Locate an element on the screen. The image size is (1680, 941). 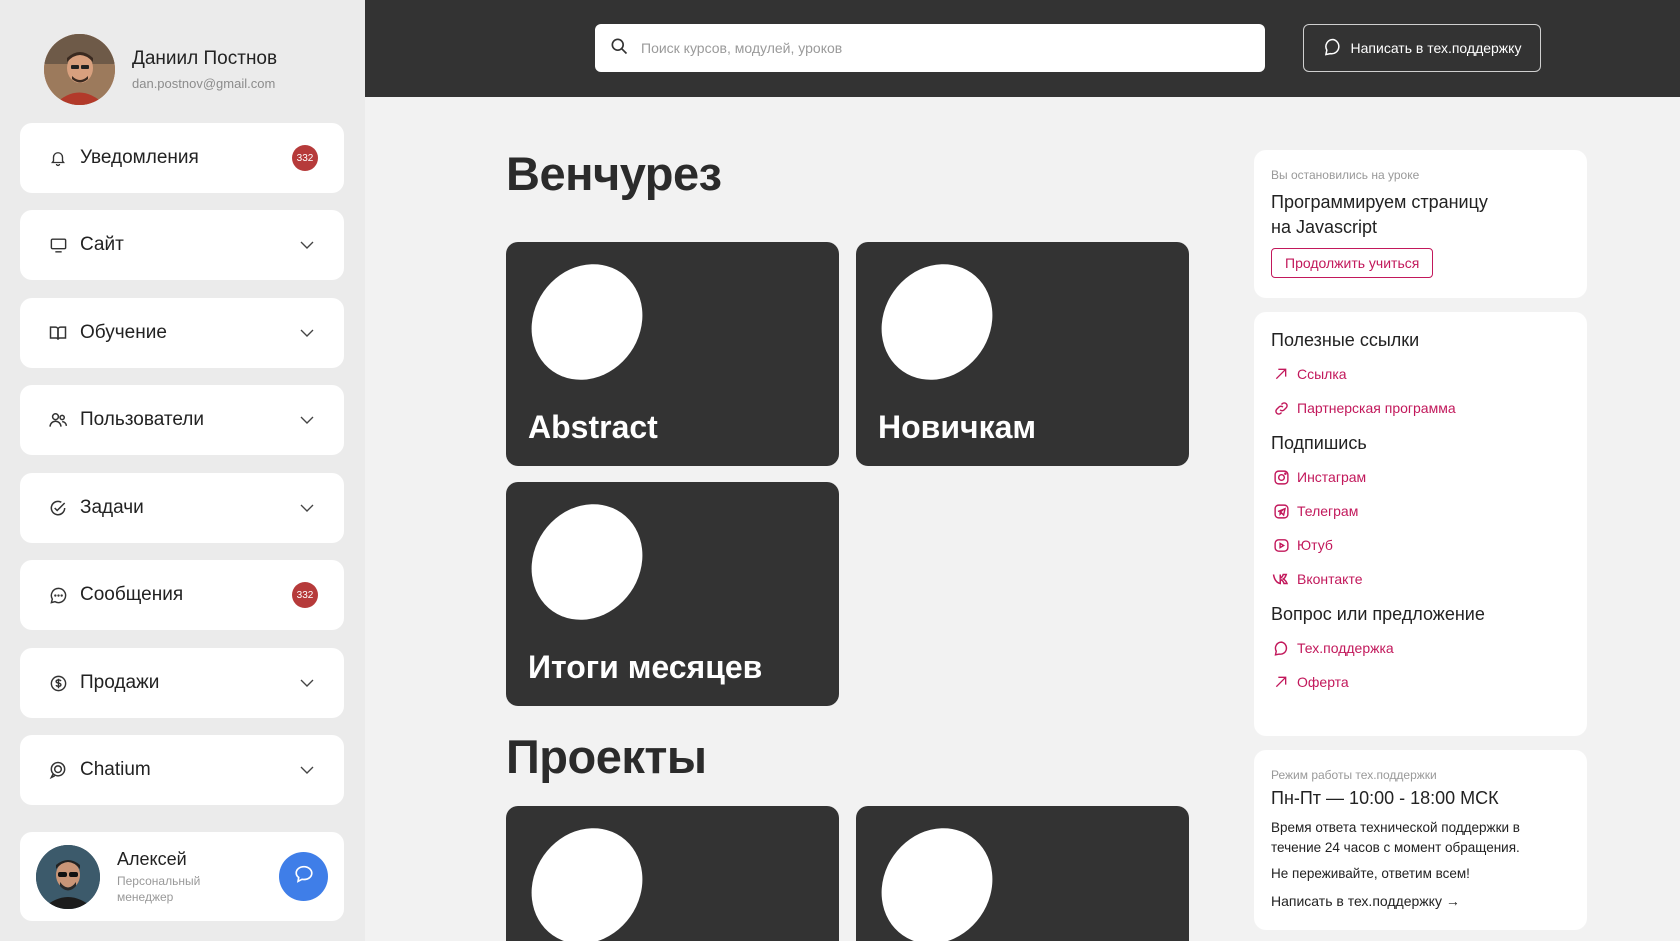
link-item: Ссылка is located at coordinates (1420, 374).